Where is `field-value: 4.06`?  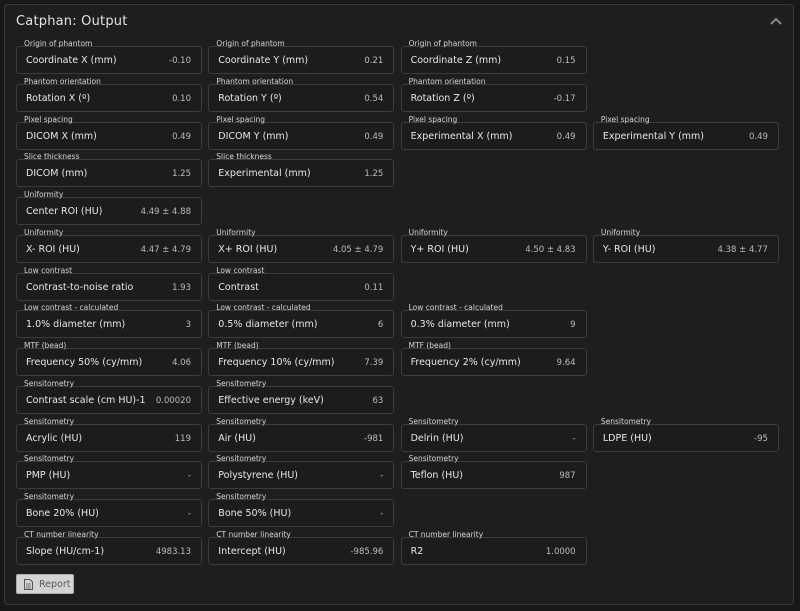
field-value: 4.06 is located at coordinates (181, 363).